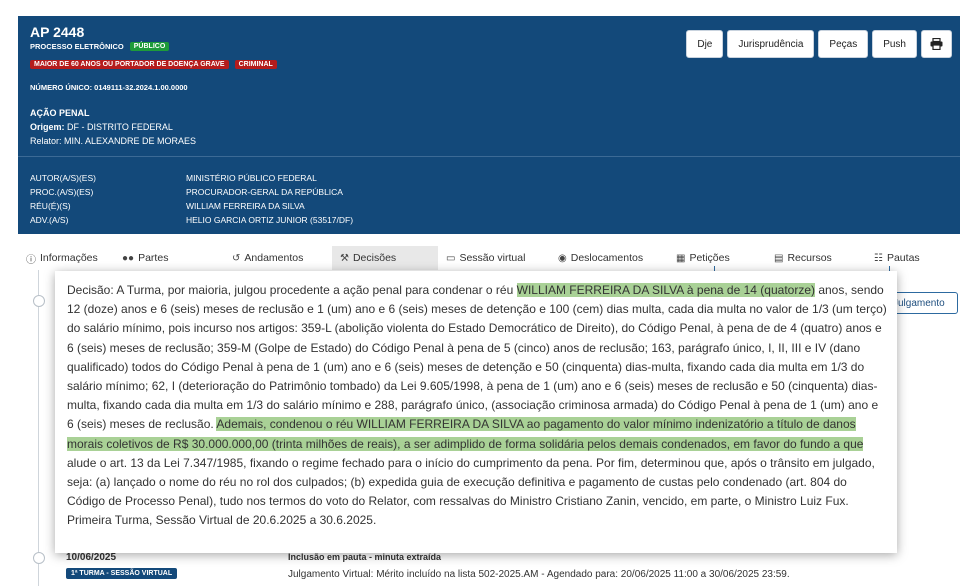 The image size is (960, 586). Describe the element at coordinates (894, 44) in the screenshot. I see `push-button: Push` at that location.